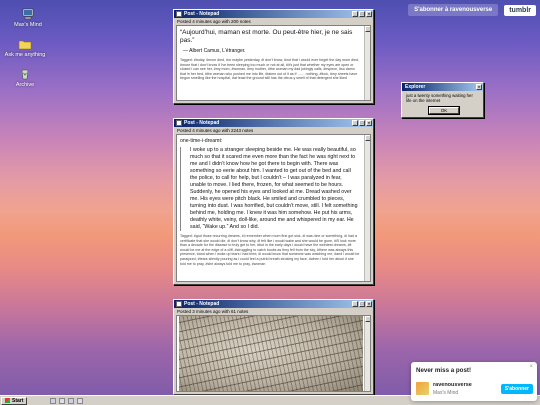 The height and width of the screenshot is (405, 540). Describe the element at coordinates (28, 14) in the screenshot. I see `computer-icon` at that location.